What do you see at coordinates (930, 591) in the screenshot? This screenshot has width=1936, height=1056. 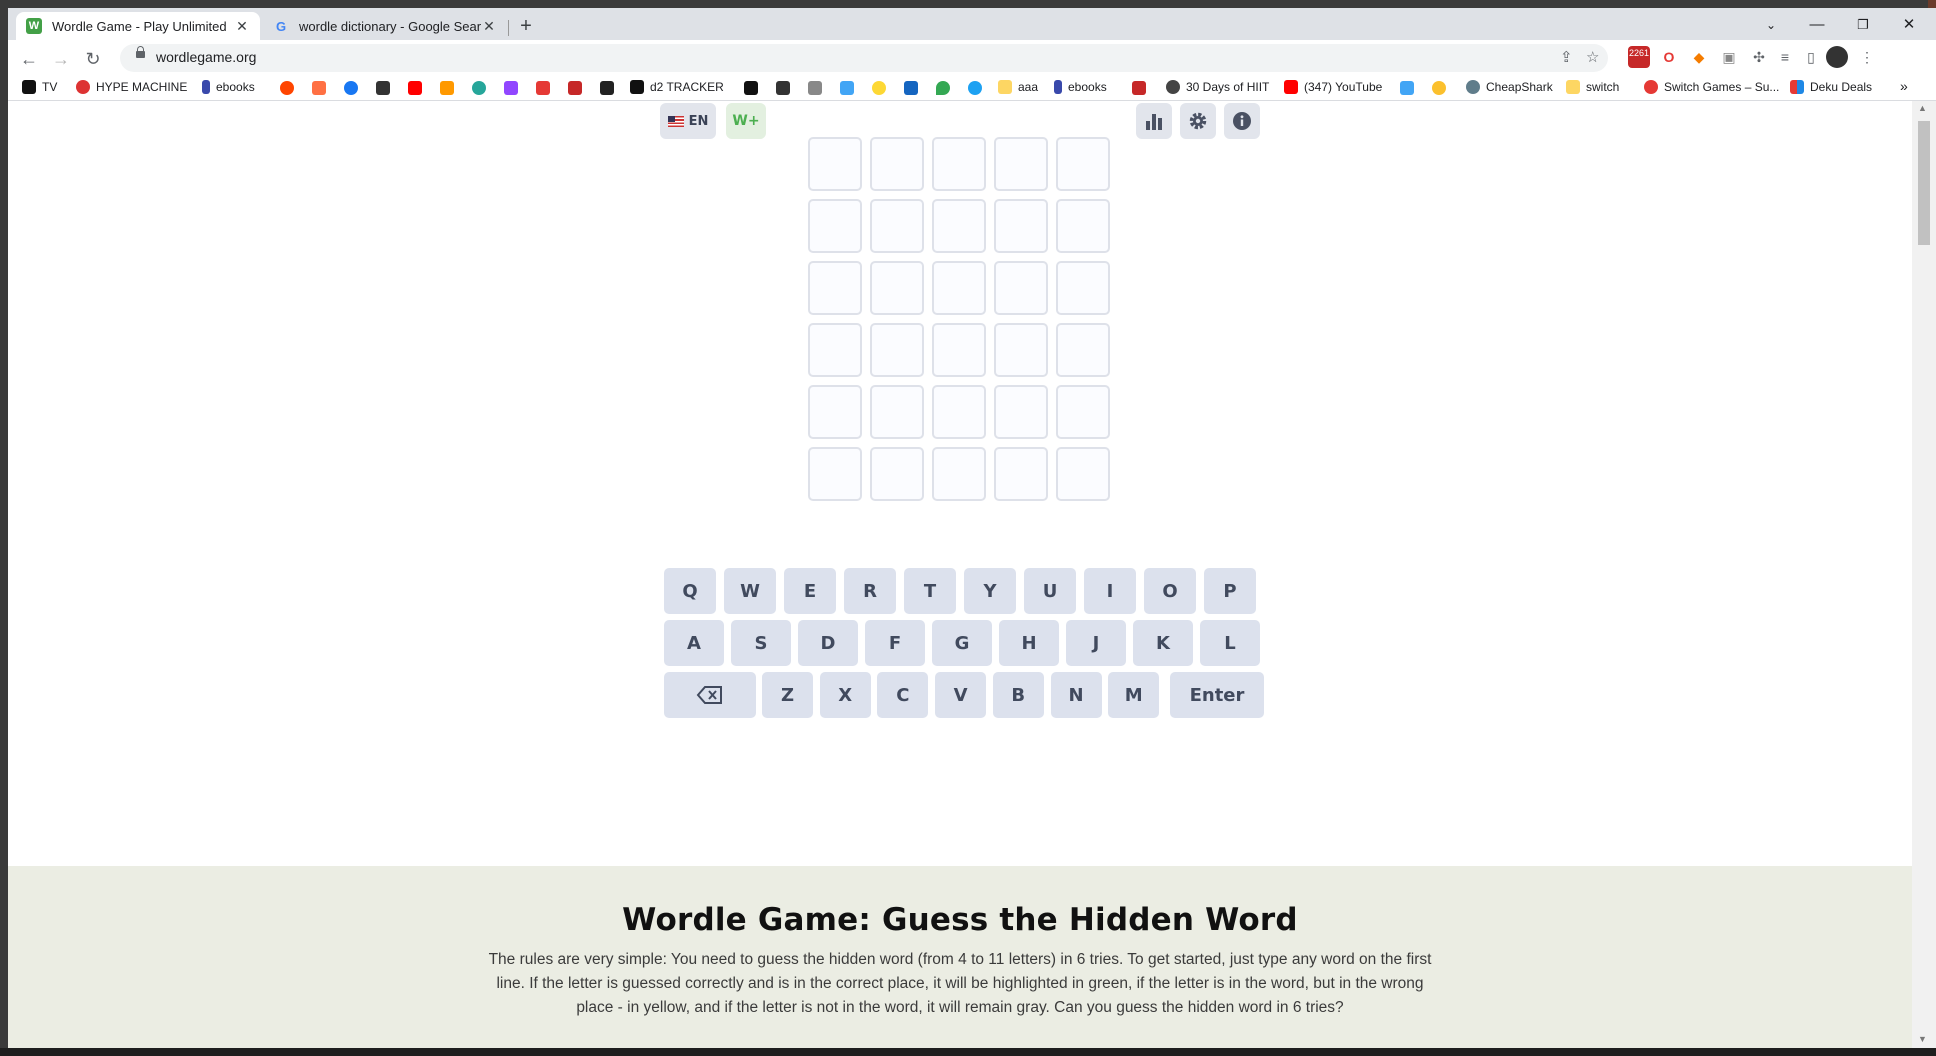 I see `key-t: T` at bounding box center [930, 591].